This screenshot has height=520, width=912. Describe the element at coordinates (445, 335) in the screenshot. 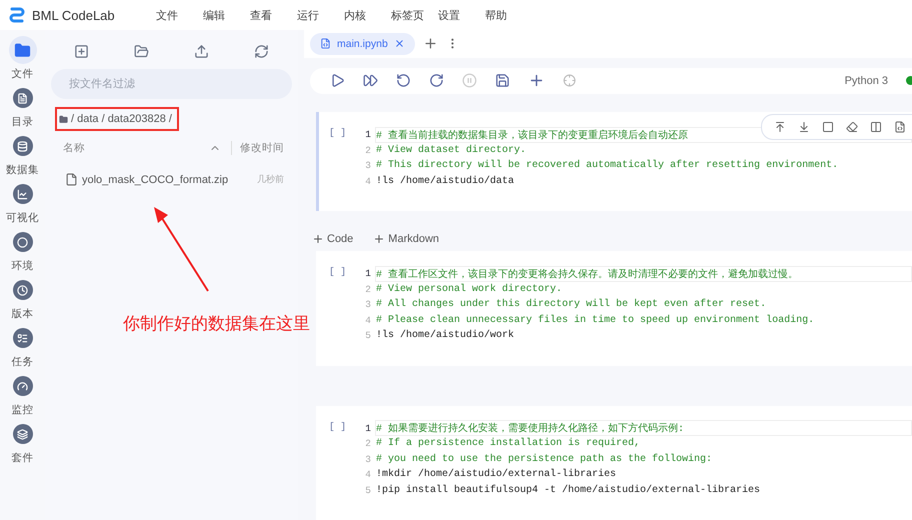

I see `code-line: !ls /home/aistudio/work` at that location.